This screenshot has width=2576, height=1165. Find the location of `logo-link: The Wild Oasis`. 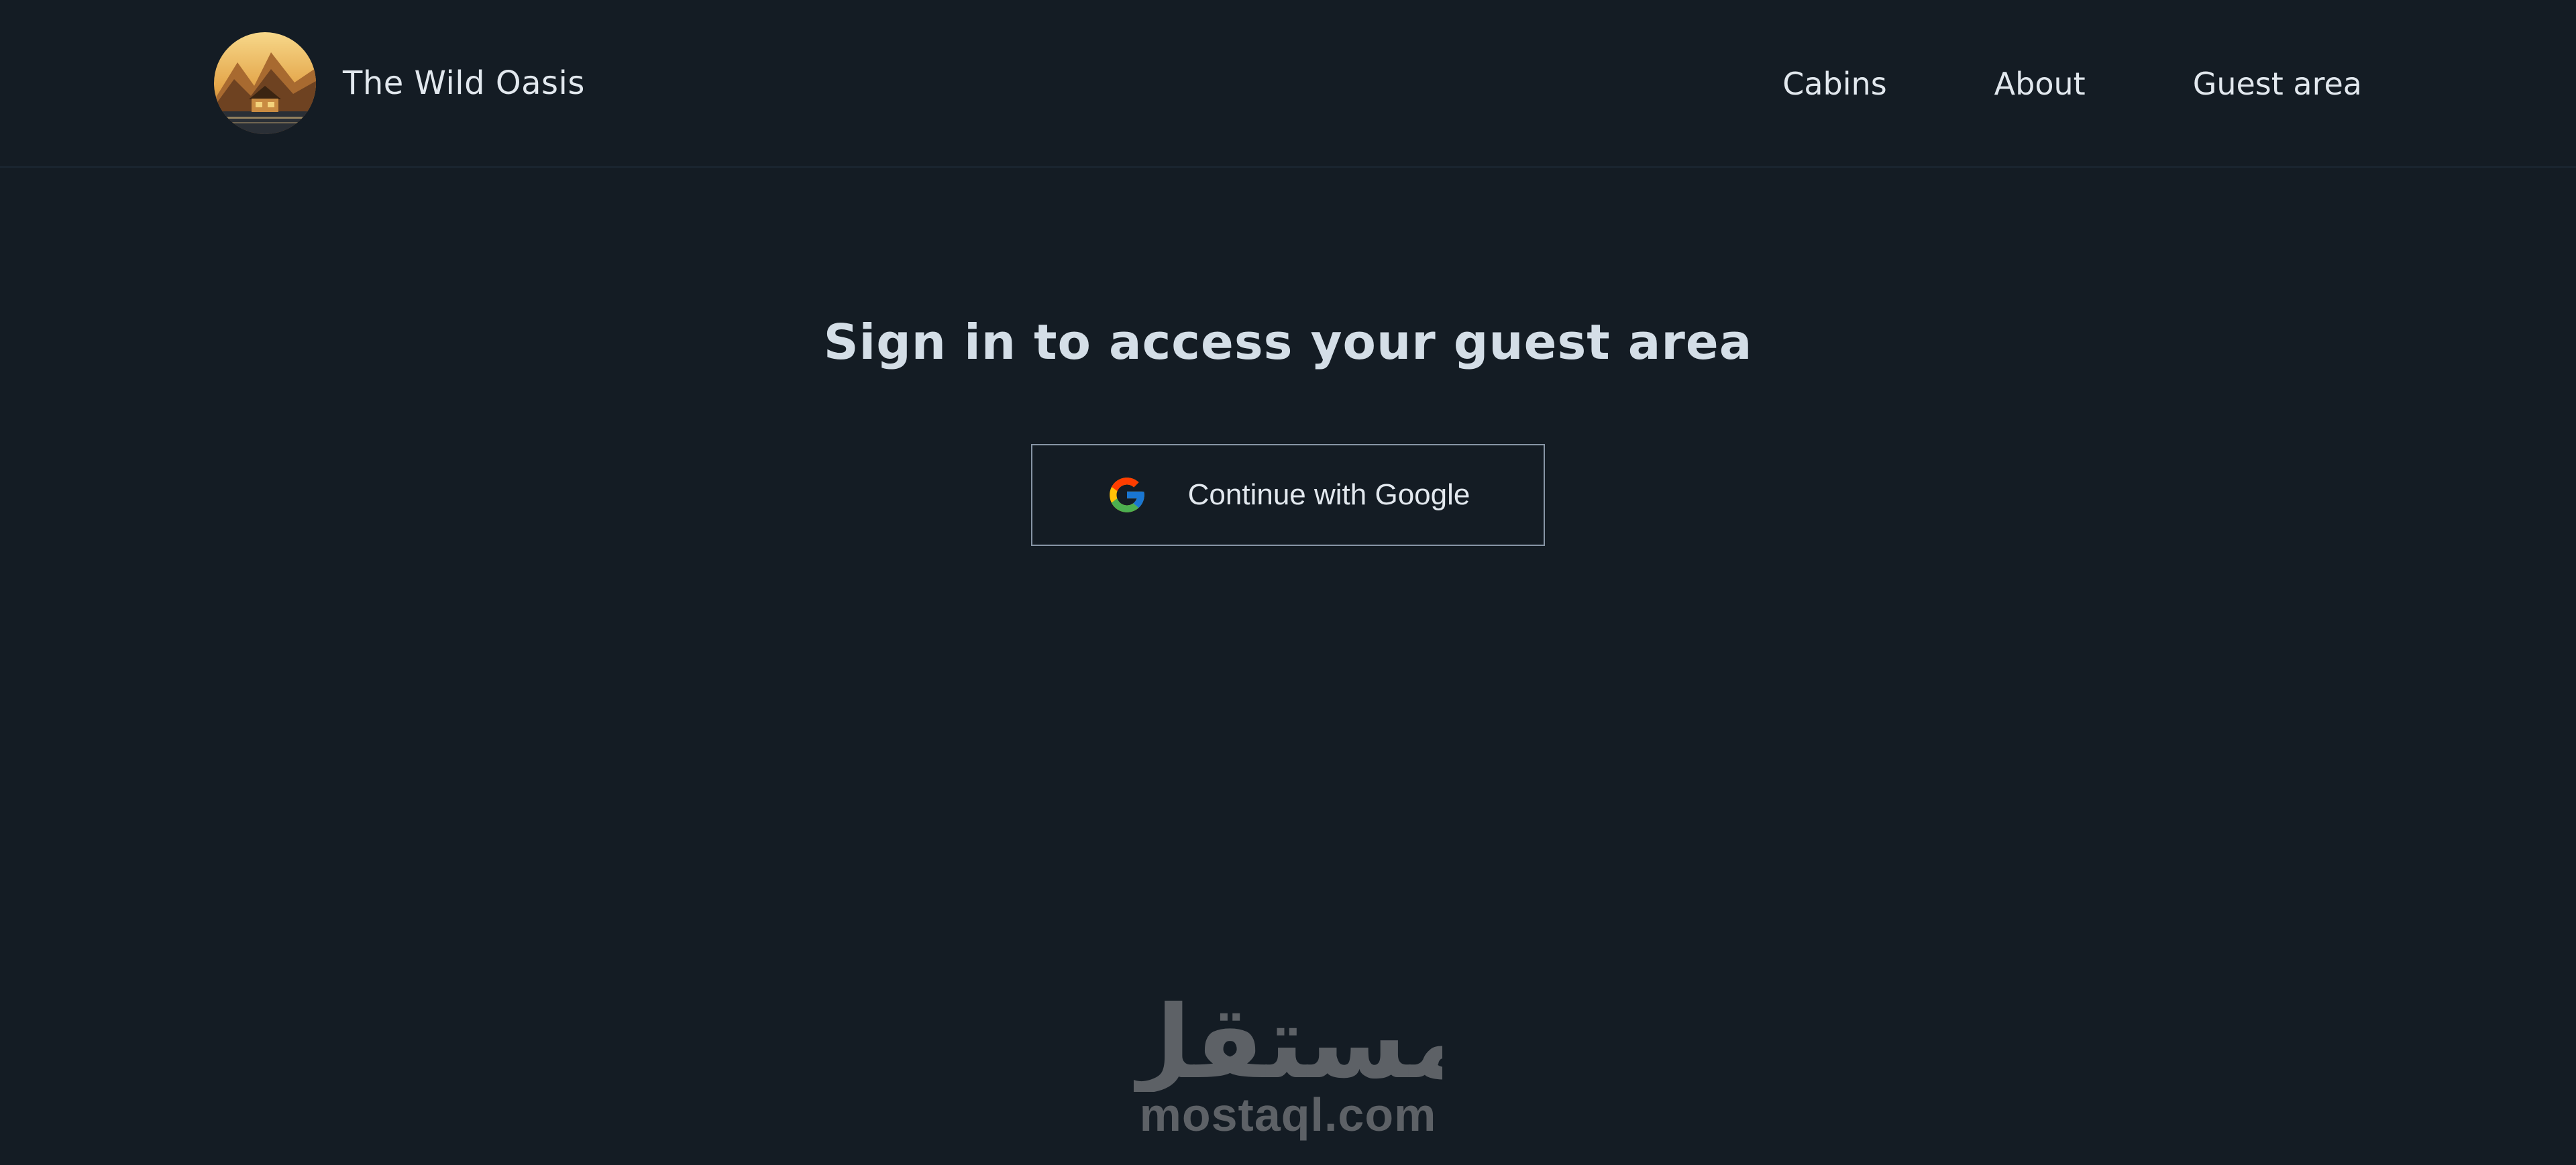

logo-link: The Wild Oasis is located at coordinates (399, 83).